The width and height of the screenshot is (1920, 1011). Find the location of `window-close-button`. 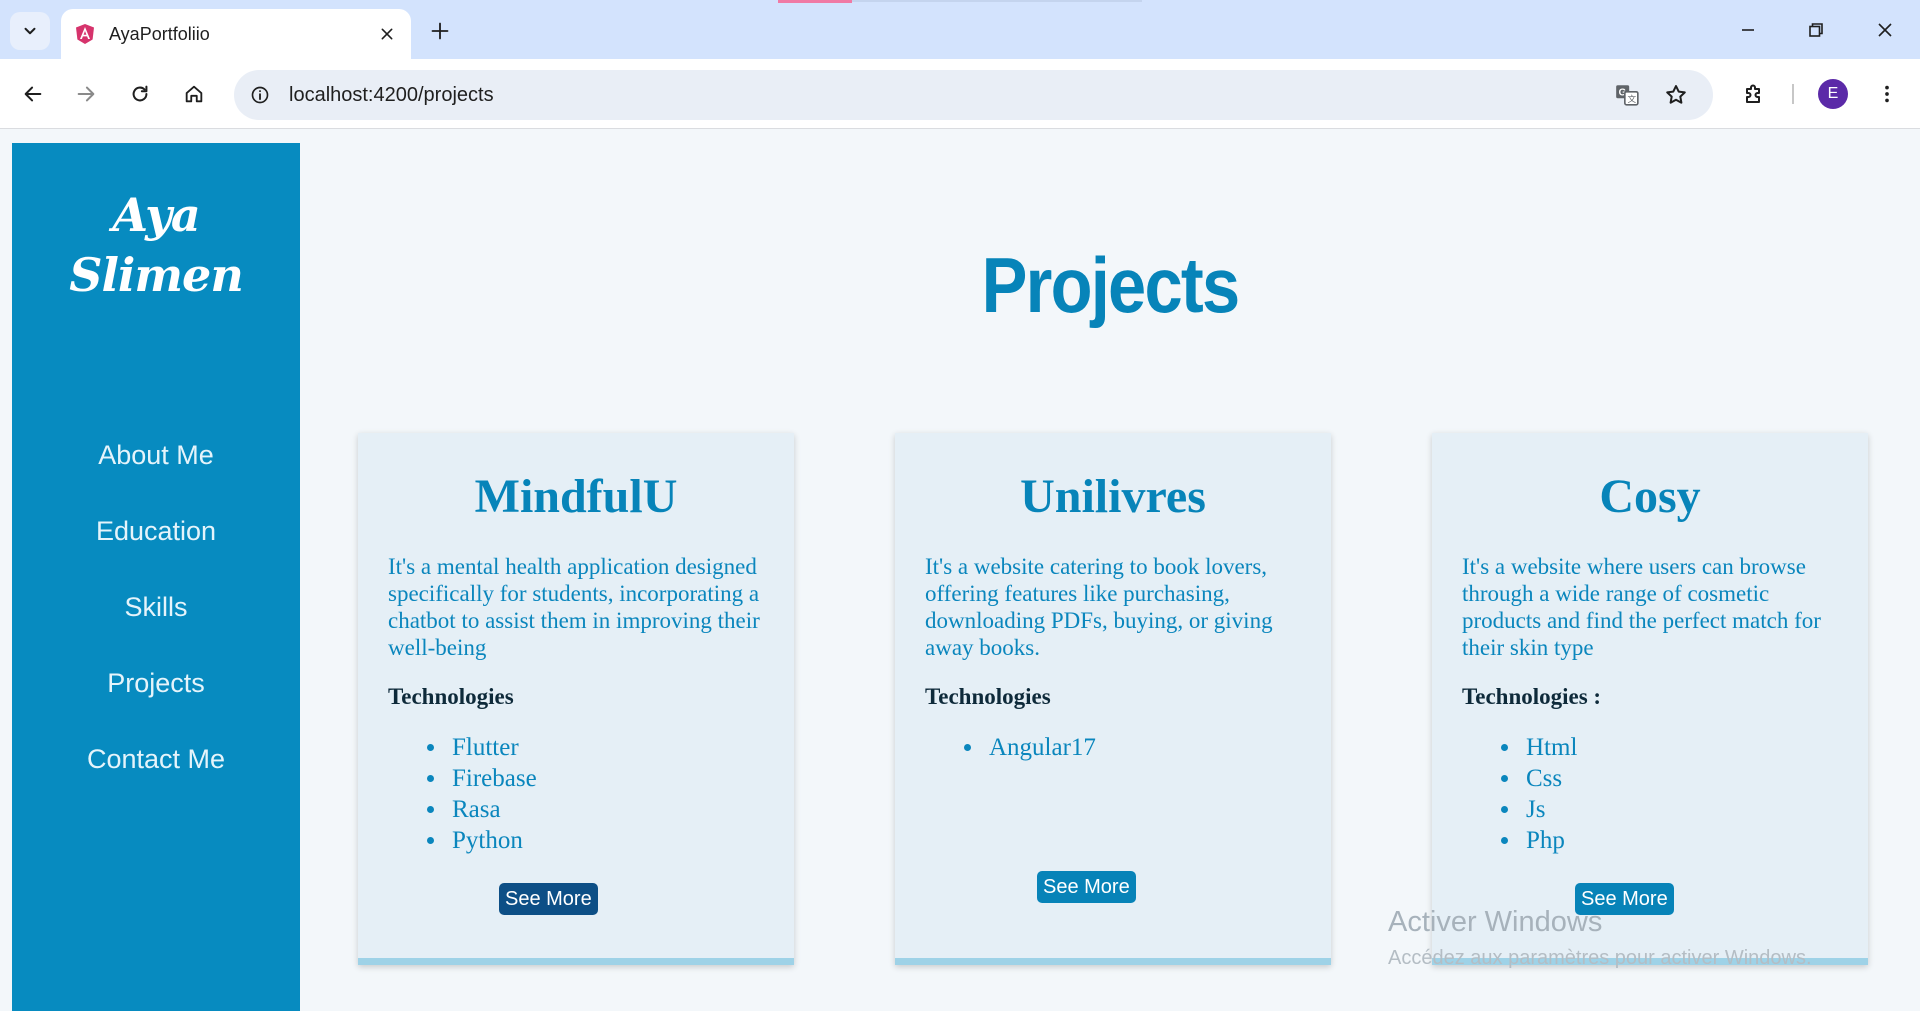

window-close-button is located at coordinates (1885, 30).